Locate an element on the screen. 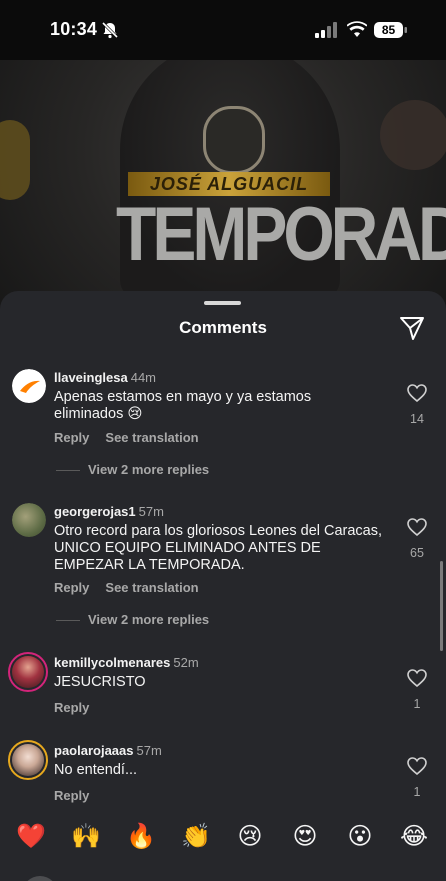 This screenshot has width=446, height=881. comment-username: georgerojas1 57m is located at coordinates (109, 511).